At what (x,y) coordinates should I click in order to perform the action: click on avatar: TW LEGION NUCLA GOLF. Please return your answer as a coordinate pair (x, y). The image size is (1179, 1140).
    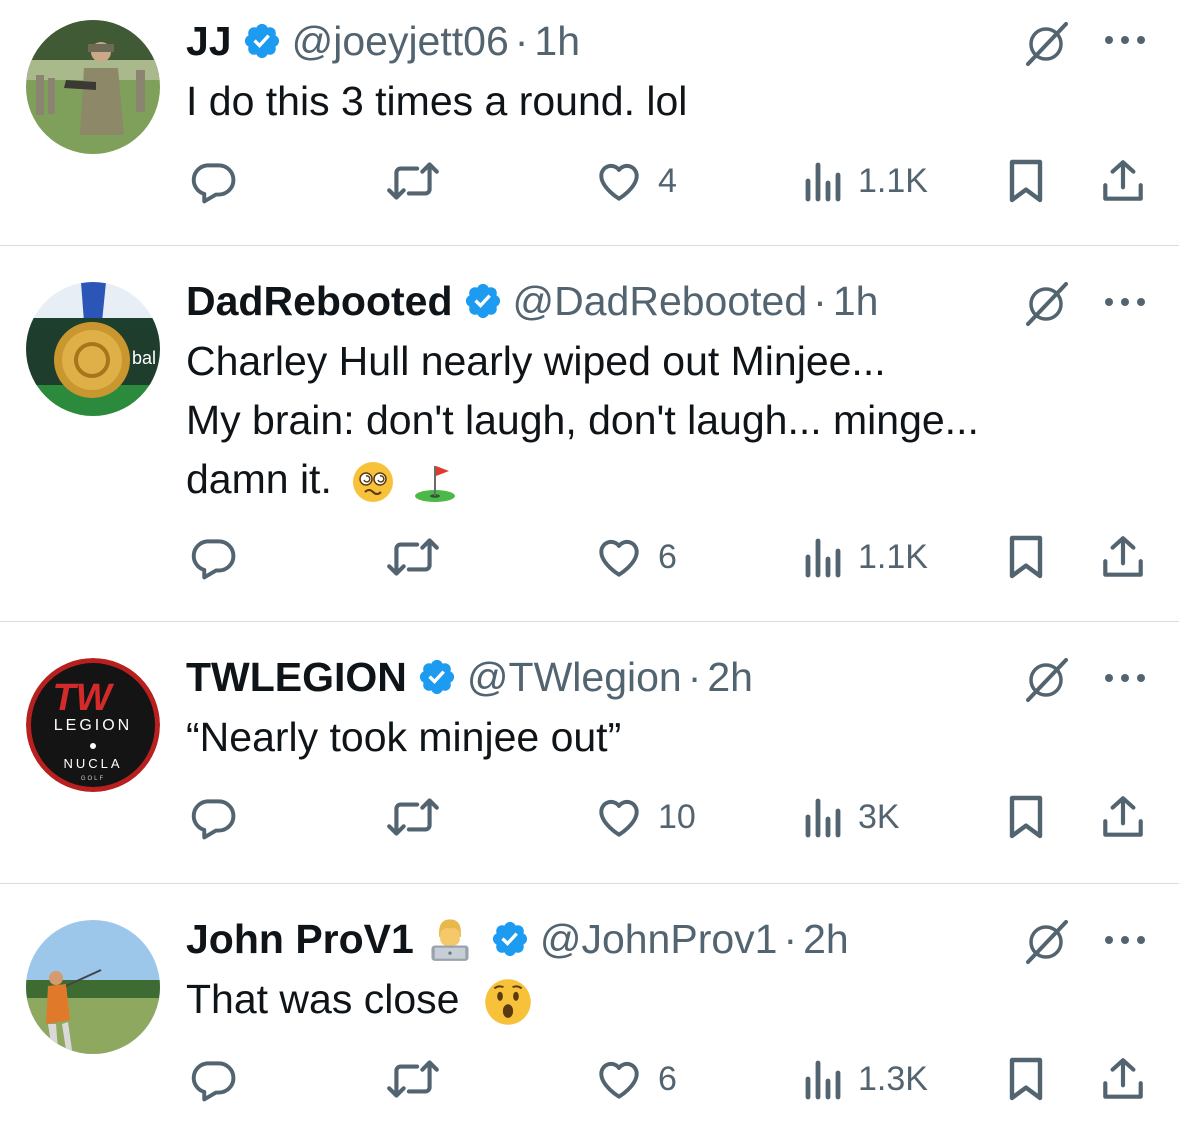
    Looking at the image, I should click on (93, 725).